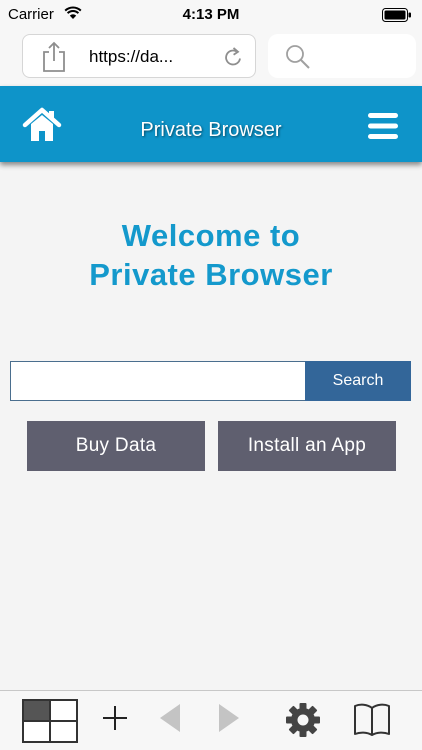 Image resolution: width=422 pixels, height=750 pixels. I want to click on plus-icon, so click(115, 718).